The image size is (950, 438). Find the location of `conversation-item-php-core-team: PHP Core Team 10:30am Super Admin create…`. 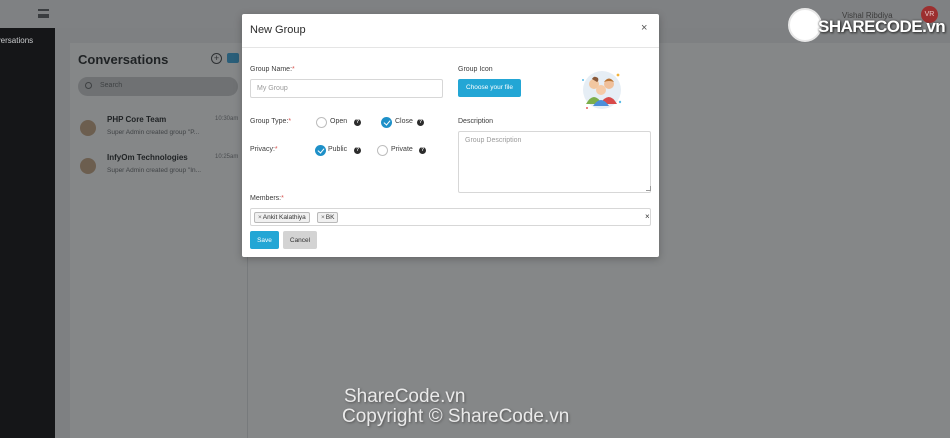

conversation-item-php-core-team: PHP Core Team 10:30am Super Admin create… is located at coordinates (159, 131).